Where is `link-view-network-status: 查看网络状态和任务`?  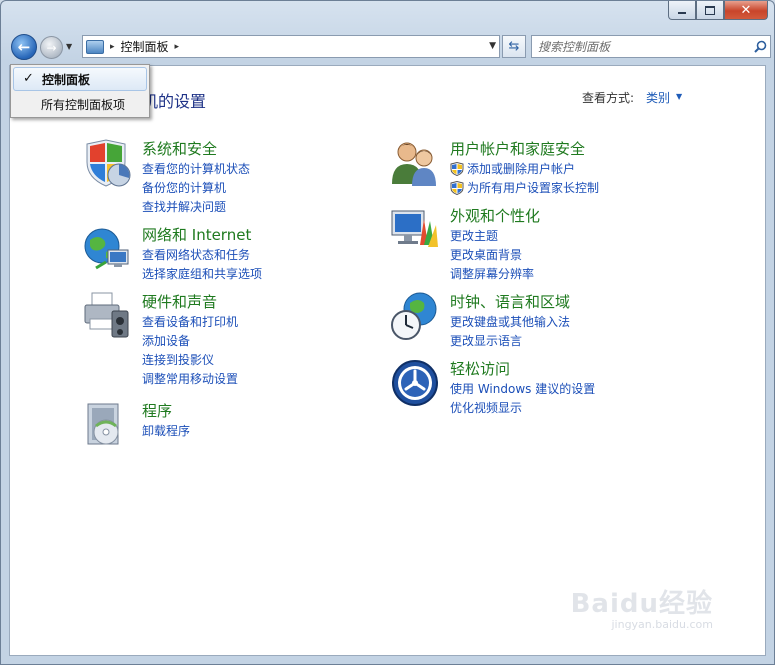 link-view-network-status: 查看网络状态和任务 is located at coordinates (202, 254).